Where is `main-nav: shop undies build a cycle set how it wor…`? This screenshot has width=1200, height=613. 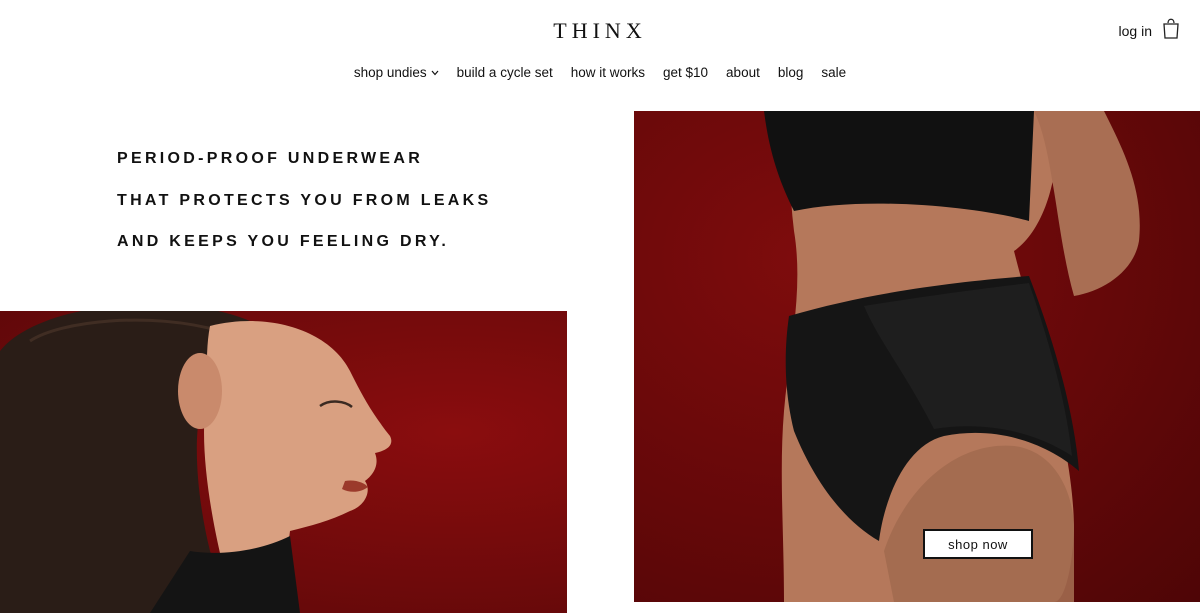
main-nav: shop undies build a cycle set how it wor… is located at coordinates (600, 72).